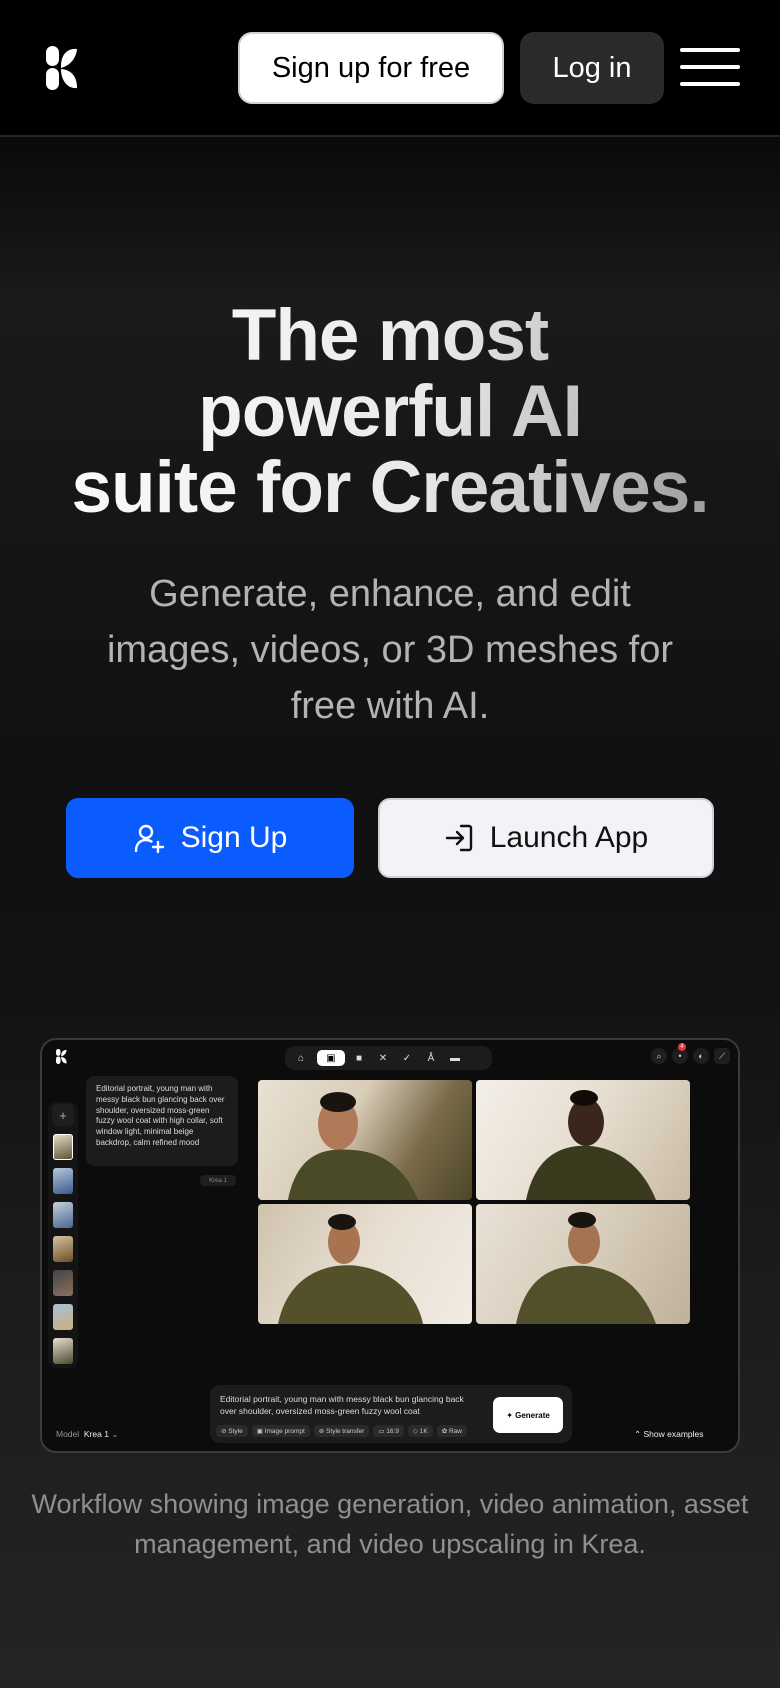  I want to click on sign-up-button: Sign Up, so click(210, 838).